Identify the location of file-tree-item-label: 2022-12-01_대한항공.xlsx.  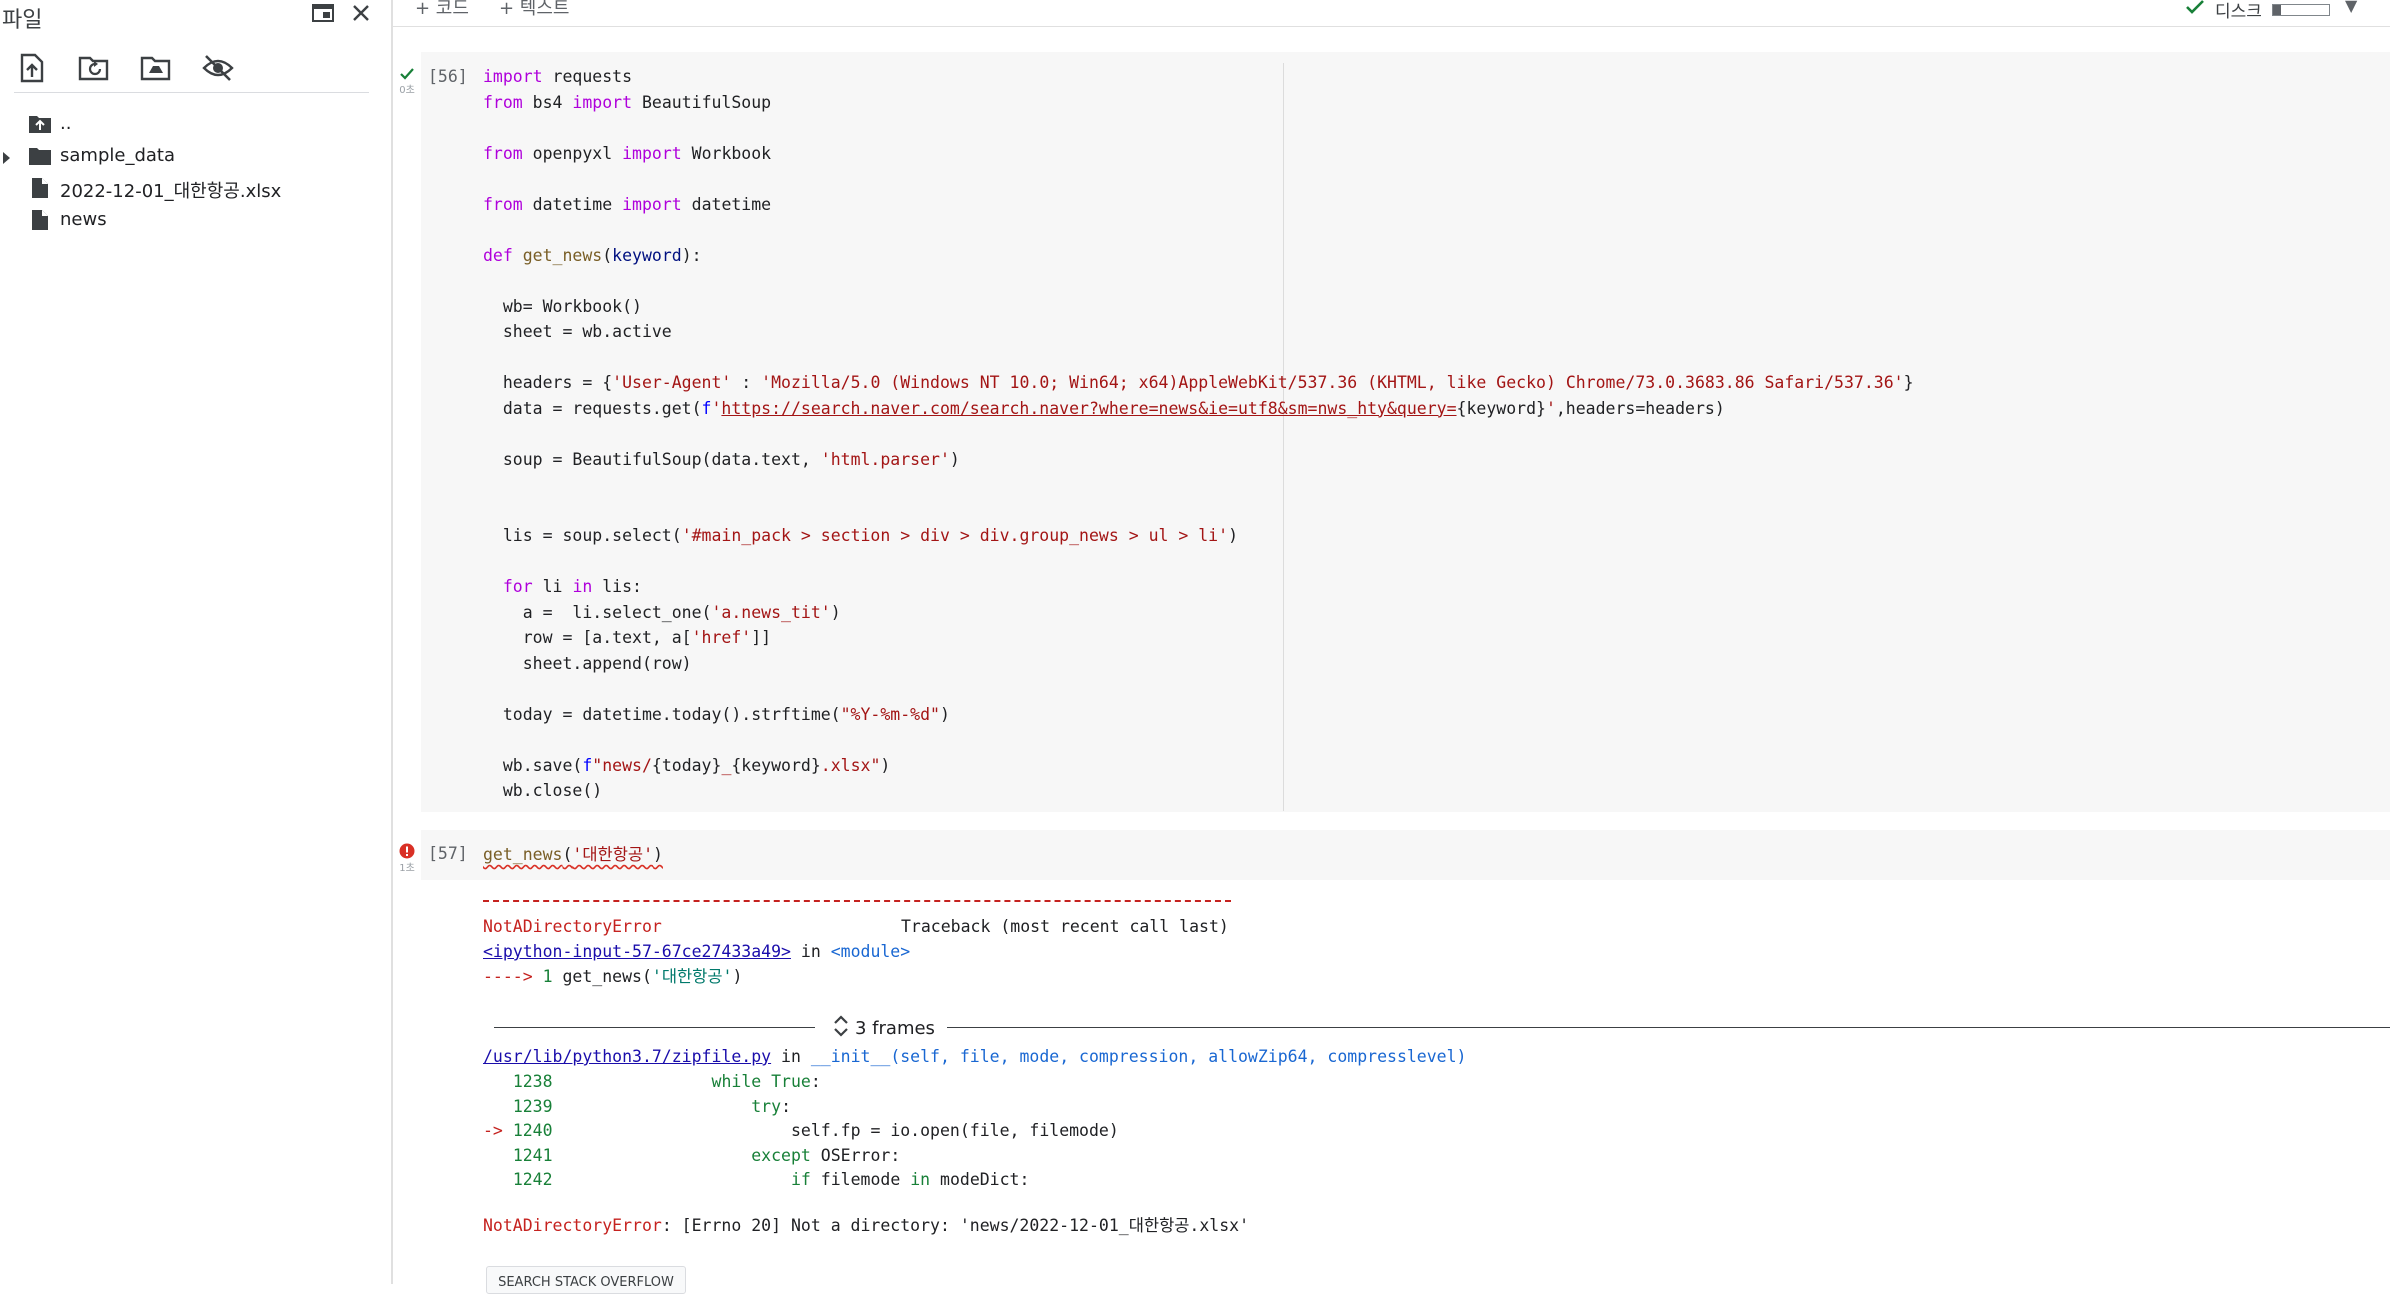
(171, 191).